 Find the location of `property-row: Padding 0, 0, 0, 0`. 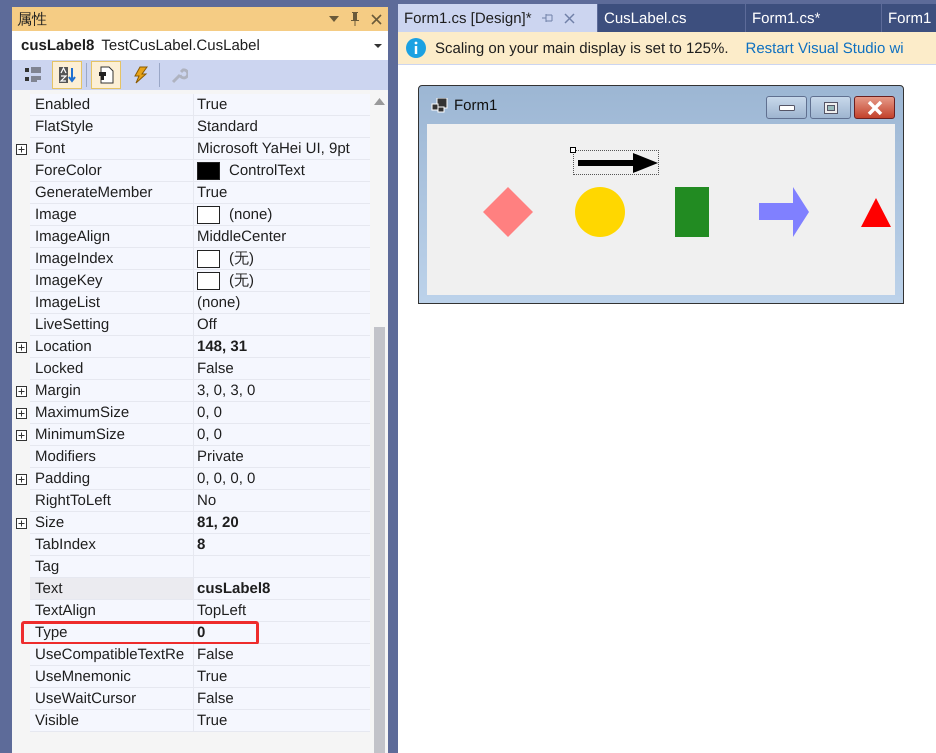

property-row: Padding 0, 0, 0, 0 is located at coordinates (191, 479).